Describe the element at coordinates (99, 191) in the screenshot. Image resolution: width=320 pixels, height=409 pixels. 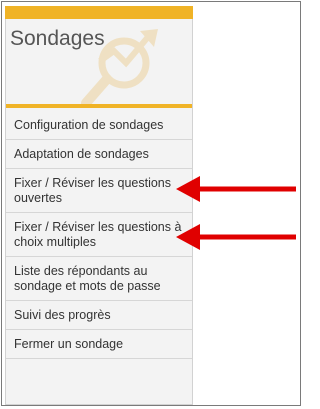
I see `menu-item-questions-ouvertes: Fixer / Réviser les questions ouvertes` at that location.